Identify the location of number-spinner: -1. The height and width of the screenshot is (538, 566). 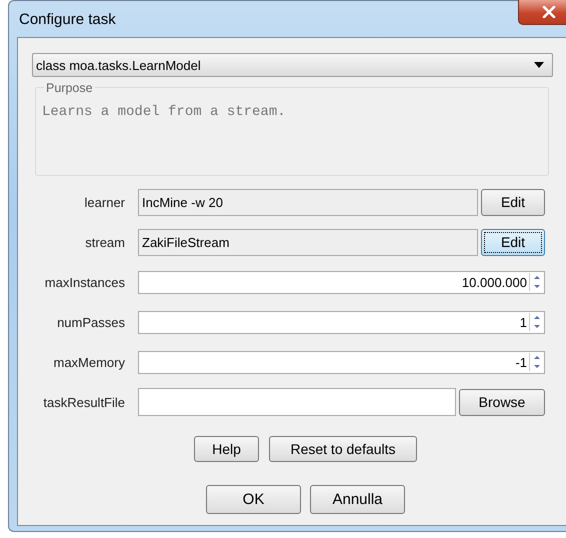
(341, 362).